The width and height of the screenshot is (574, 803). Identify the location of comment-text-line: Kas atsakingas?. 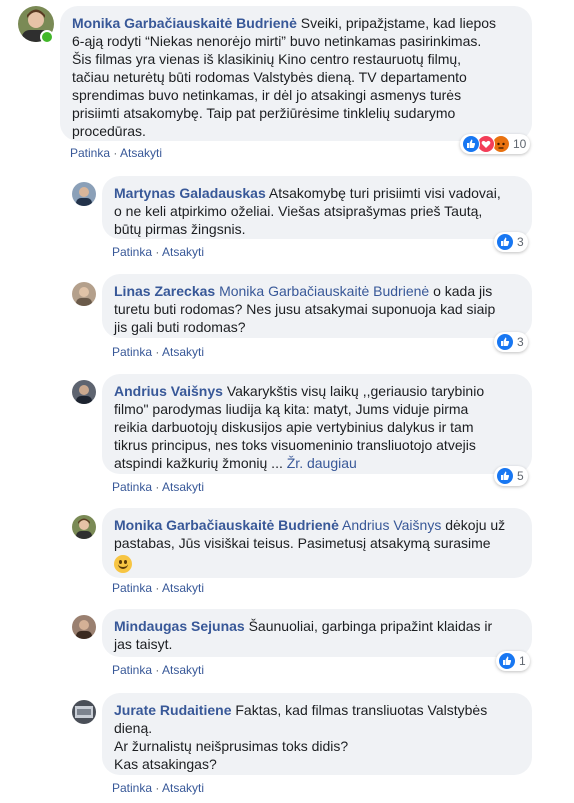
(165, 764).